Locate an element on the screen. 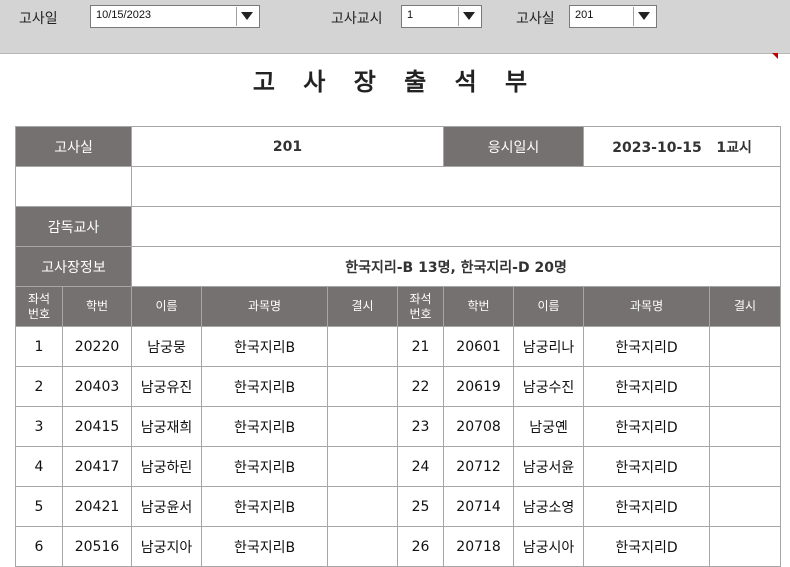 The height and width of the screenshot is (567, 790). student-id-cell: 20712 is located at coordinates (479, 466).